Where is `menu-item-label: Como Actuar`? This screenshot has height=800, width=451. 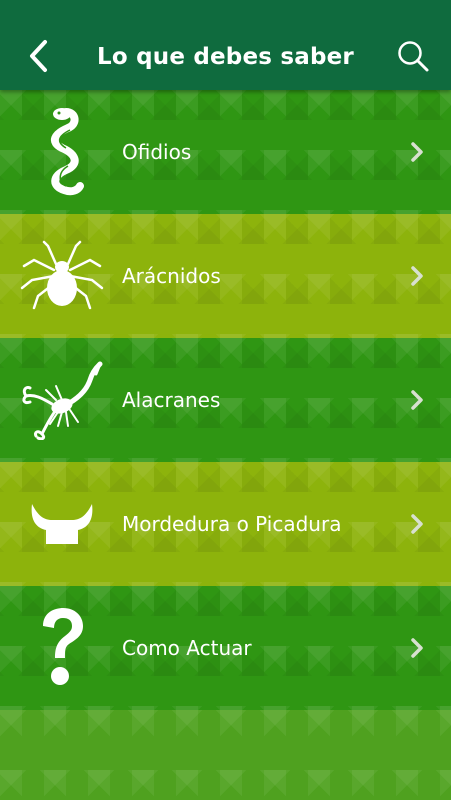 menu-item-label: Como Actuar is located at coordinates (187, 648).